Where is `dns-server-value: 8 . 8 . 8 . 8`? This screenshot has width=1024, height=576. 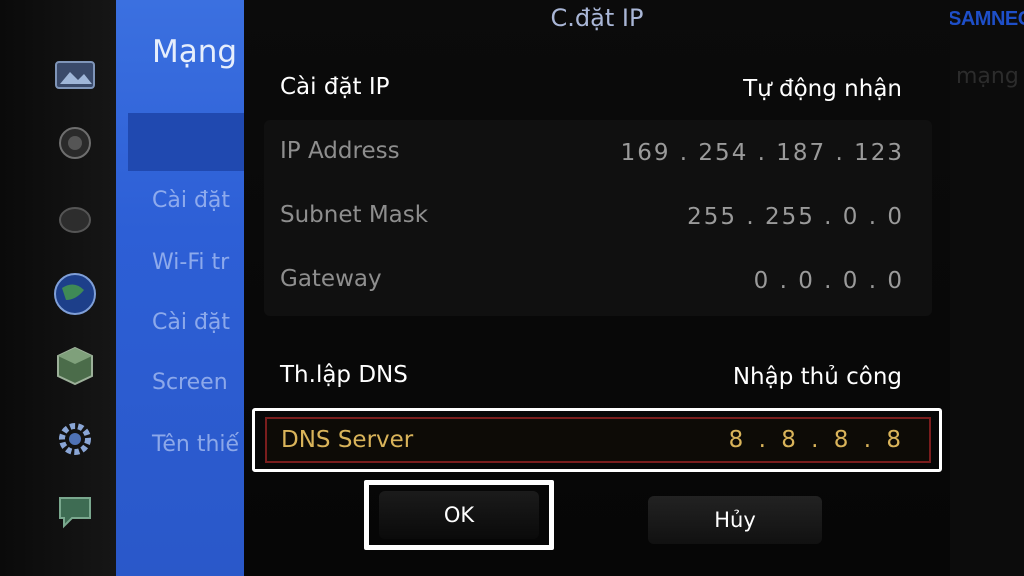
dns-server-value: 8 . 8 . 8 . 8 is located at coordinates (816, 440).